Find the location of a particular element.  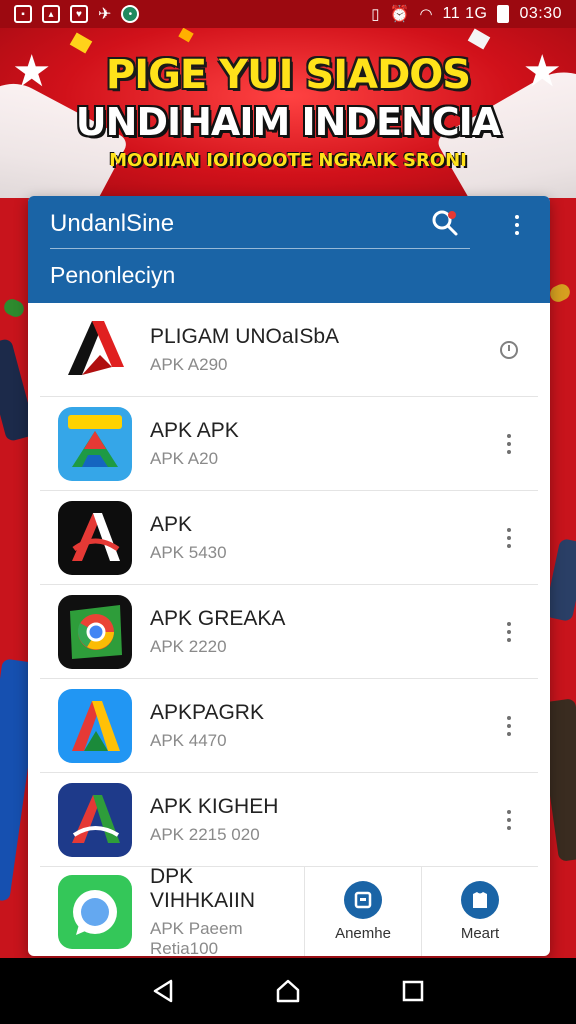

whatsapp-style-logo-icon is located at coordinates (95, 911).